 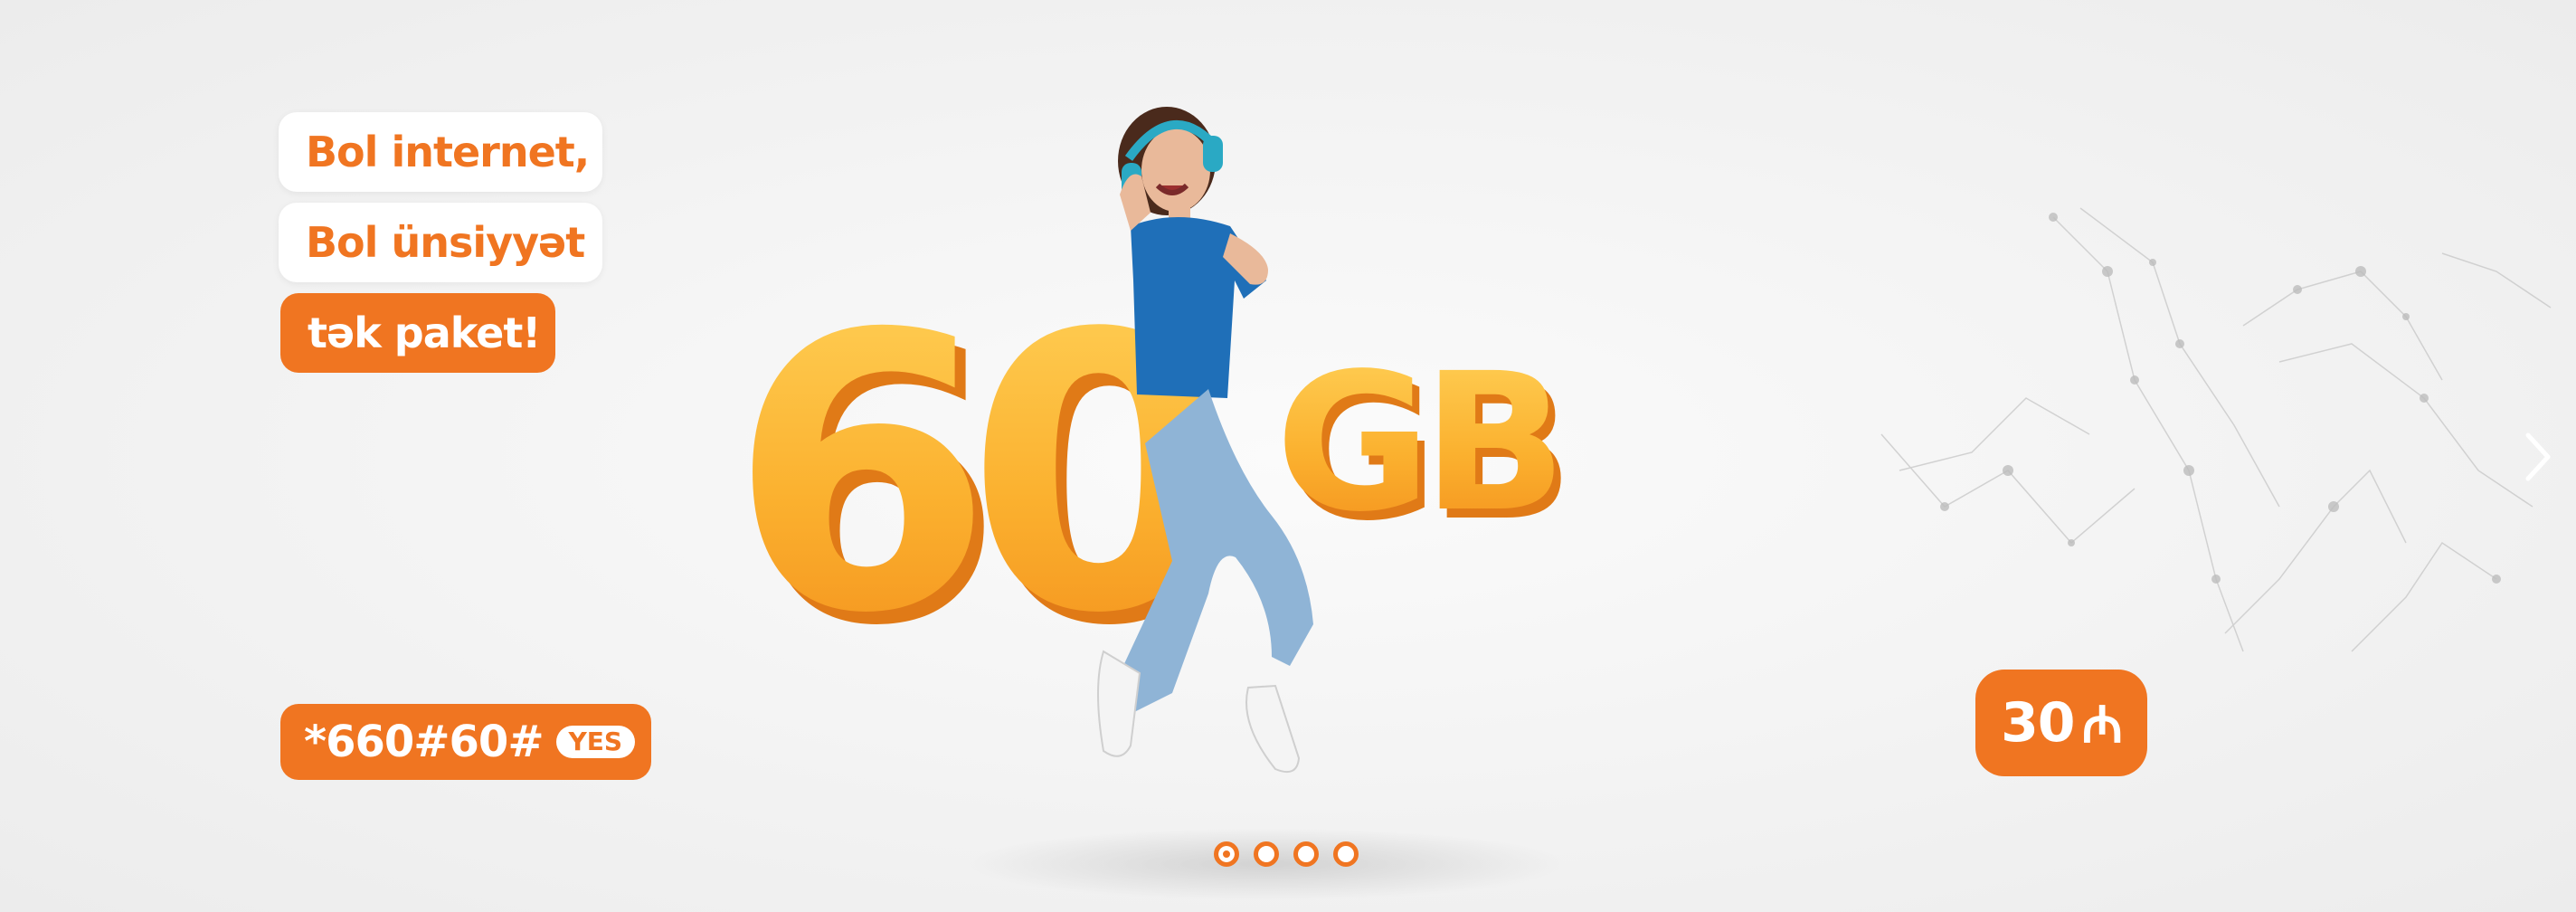 I want to click on chevron-right-icon, so click(x=2538, y=457).